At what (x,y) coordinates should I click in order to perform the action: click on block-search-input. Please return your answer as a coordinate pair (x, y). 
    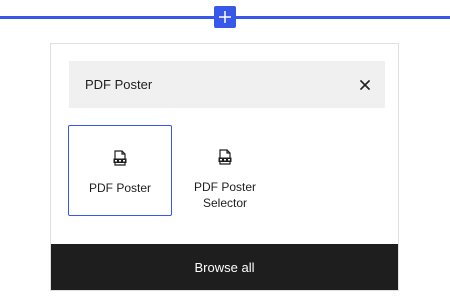
    Looking at the image, I should click on (207, 84).